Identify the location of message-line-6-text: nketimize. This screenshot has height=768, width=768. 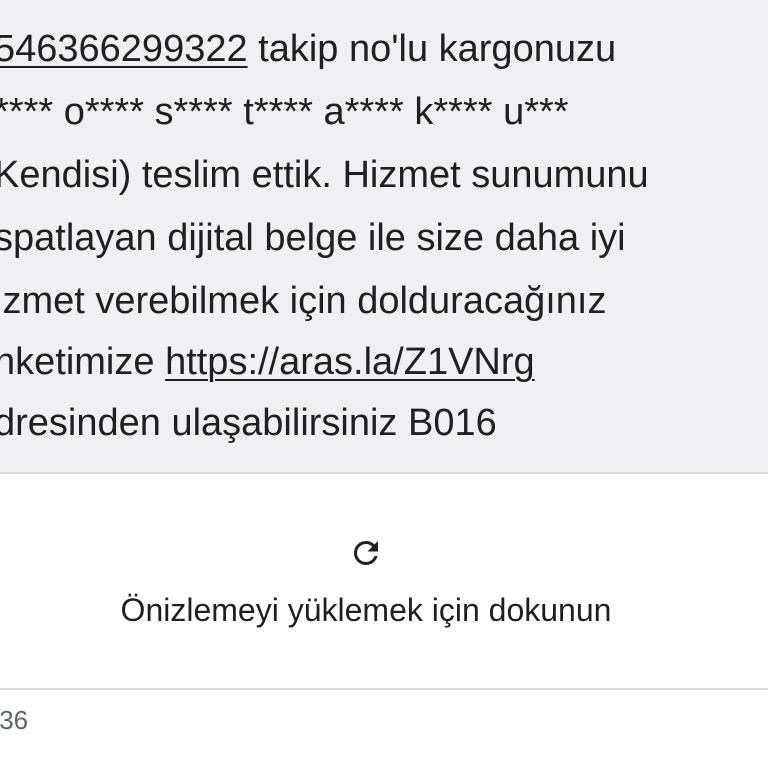
(83, 362).